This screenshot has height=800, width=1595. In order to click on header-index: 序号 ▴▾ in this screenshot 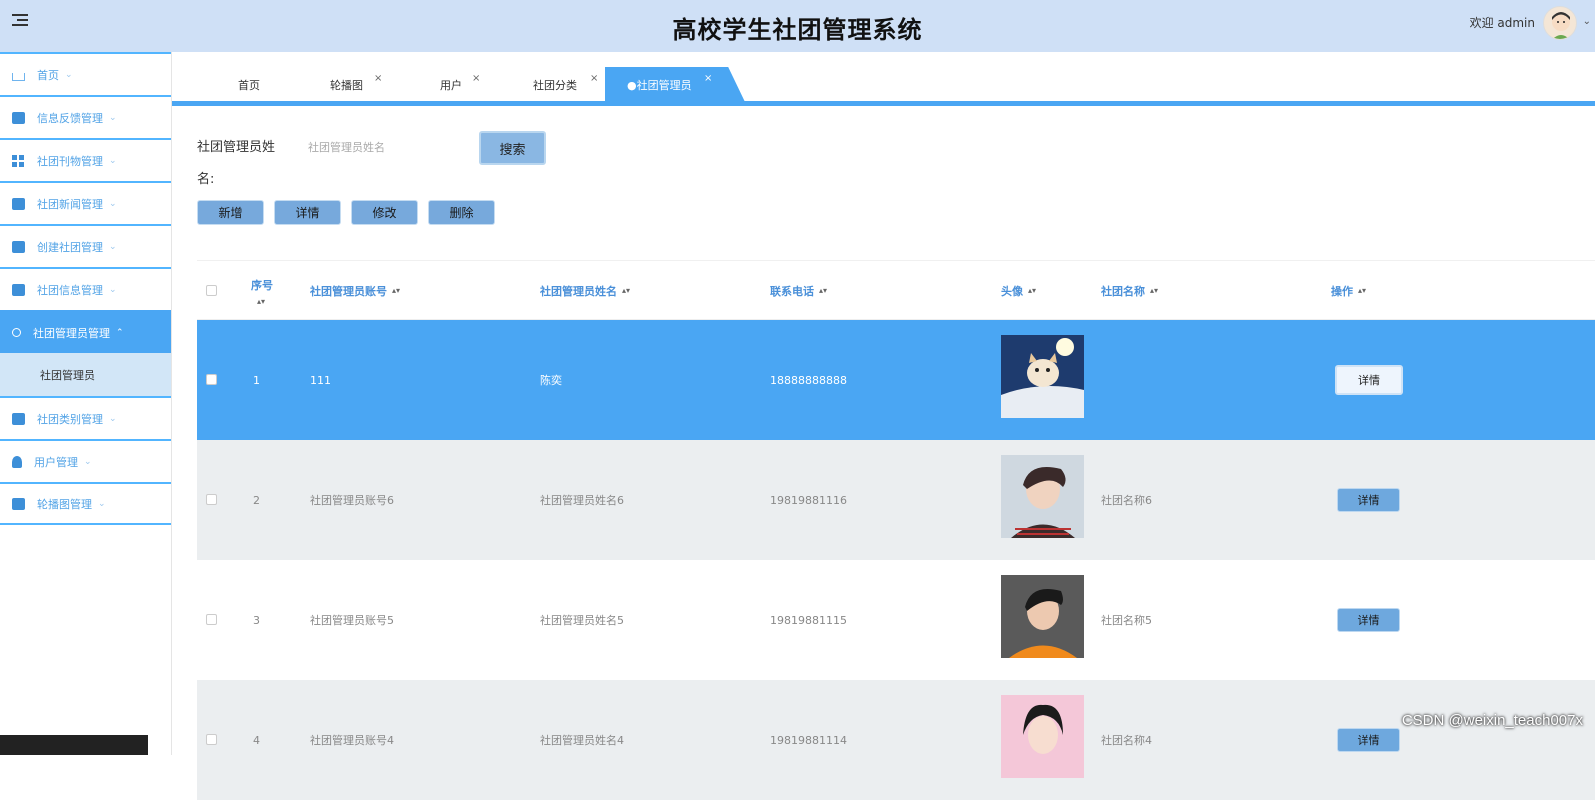, I will do `click(262, 291)`.